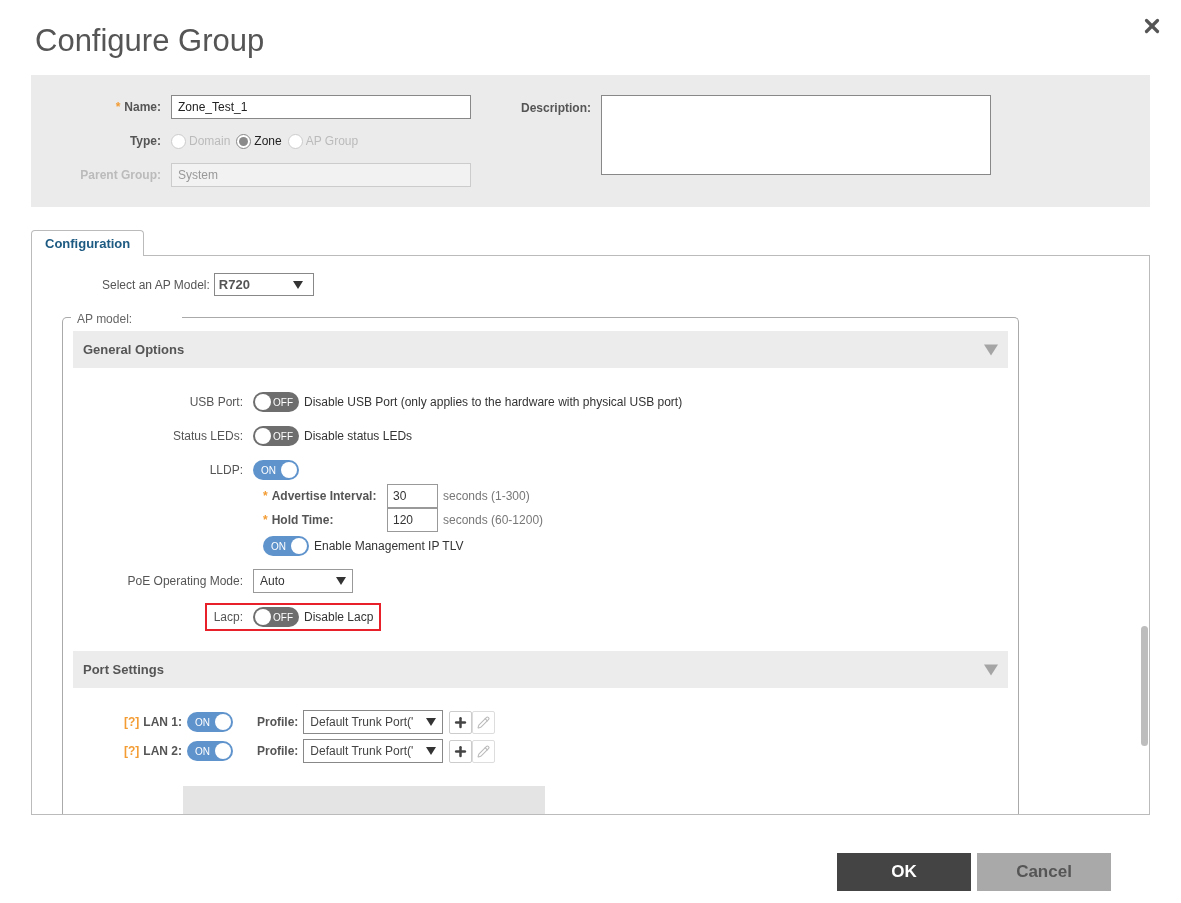 Image resolution: width=1181 pixels, height=903 pixels. I want to click on hint-text: seconds (1-300), so click(486, 496).